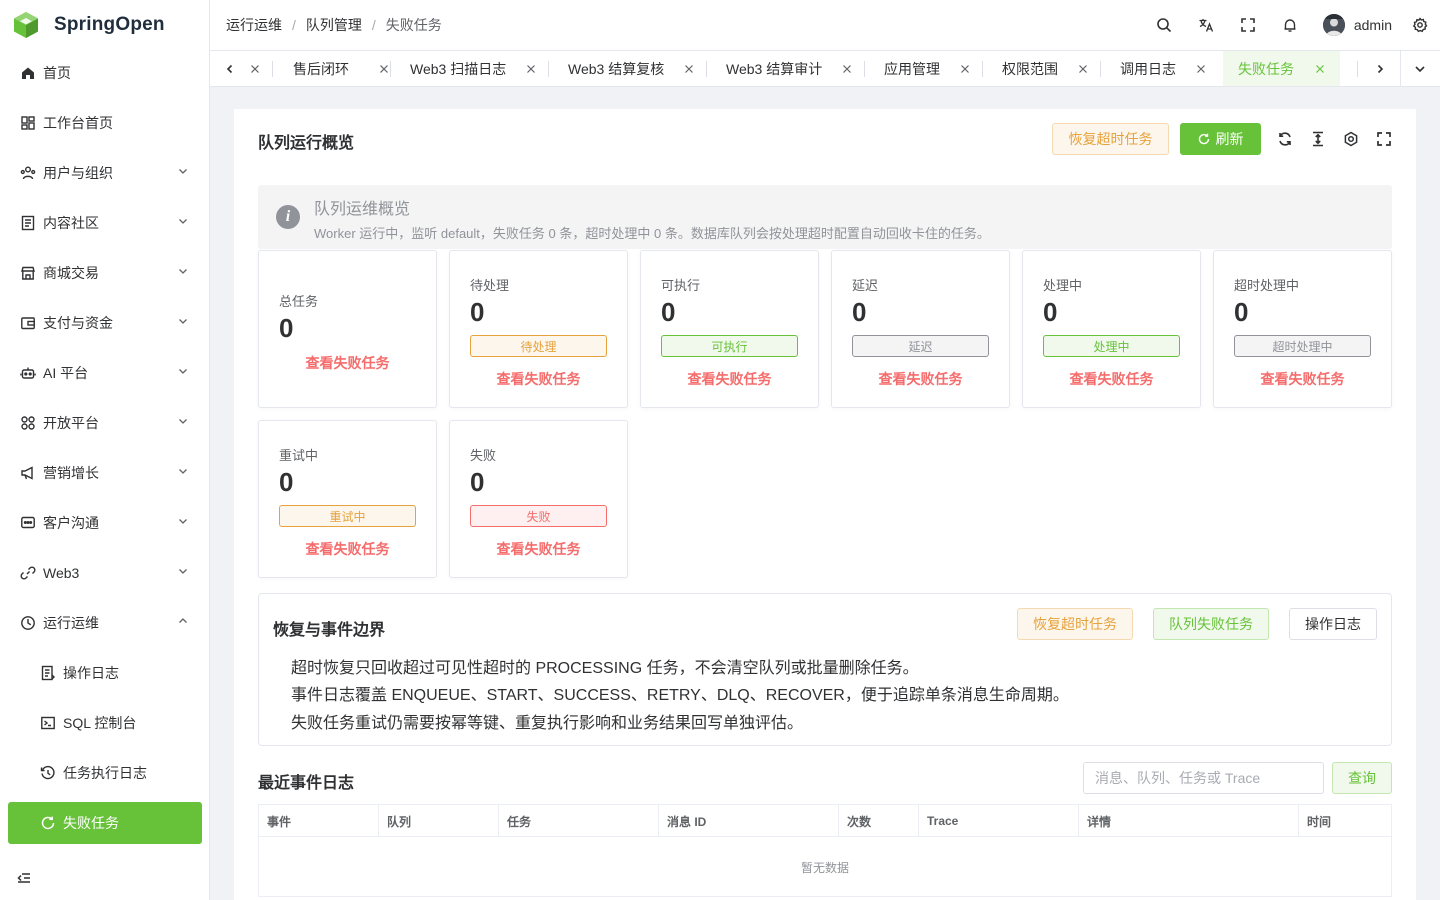  I want to click on sync-icon, so click(1285, 139).